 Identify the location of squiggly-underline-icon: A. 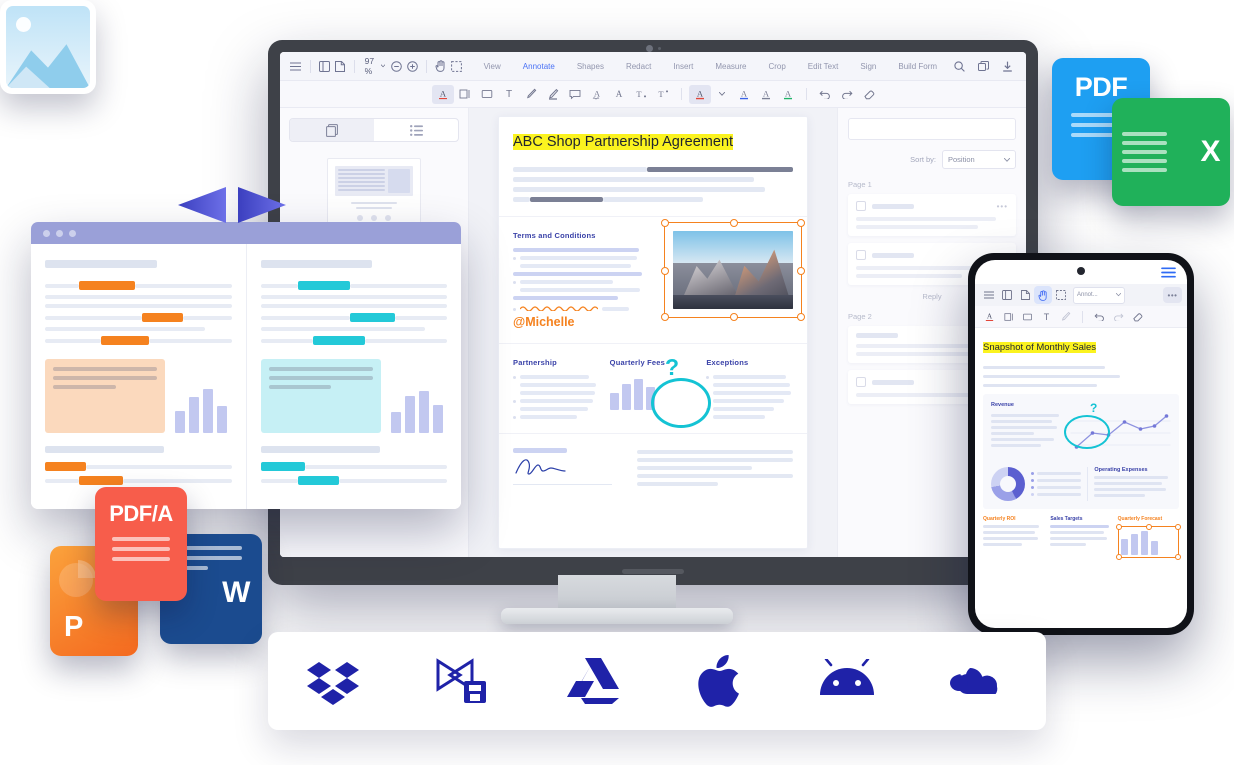
(597, 94).